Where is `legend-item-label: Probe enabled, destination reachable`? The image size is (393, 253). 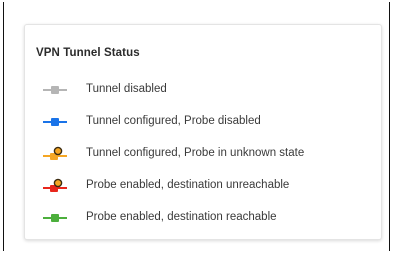 legend-item-label: Probe enabled, destination reachable is located at coordinates (181, 217).